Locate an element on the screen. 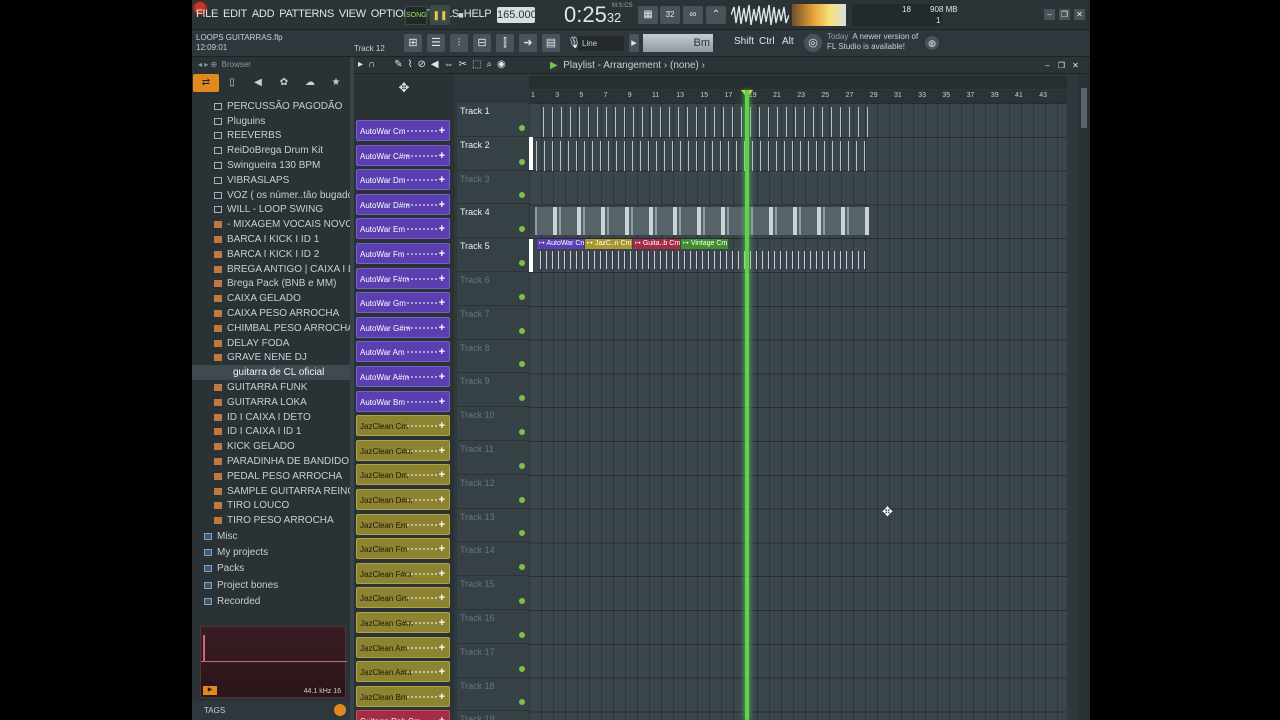 The image size is (1280, 720). arrangement-overview is located at coordinates (798, 82).